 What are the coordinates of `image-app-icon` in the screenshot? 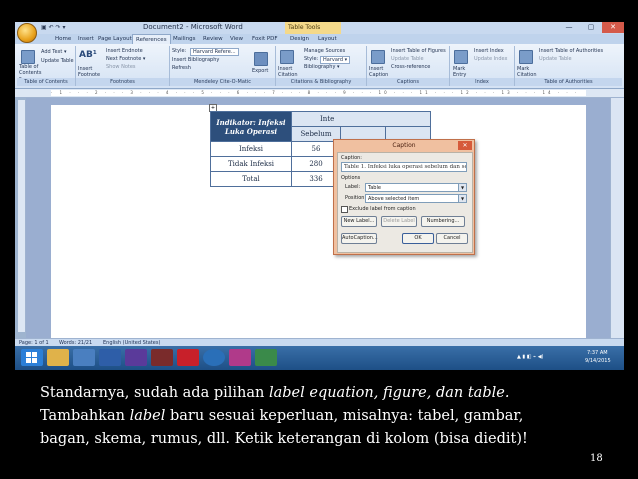 It's located at (240, 357).